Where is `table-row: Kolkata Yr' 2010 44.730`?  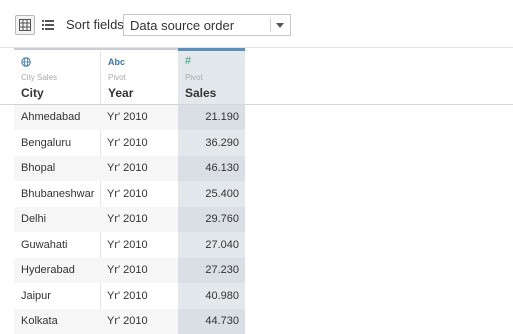 table-row: Kolkata Yr' 2010 44.730 is located at coordinates (122, 321).